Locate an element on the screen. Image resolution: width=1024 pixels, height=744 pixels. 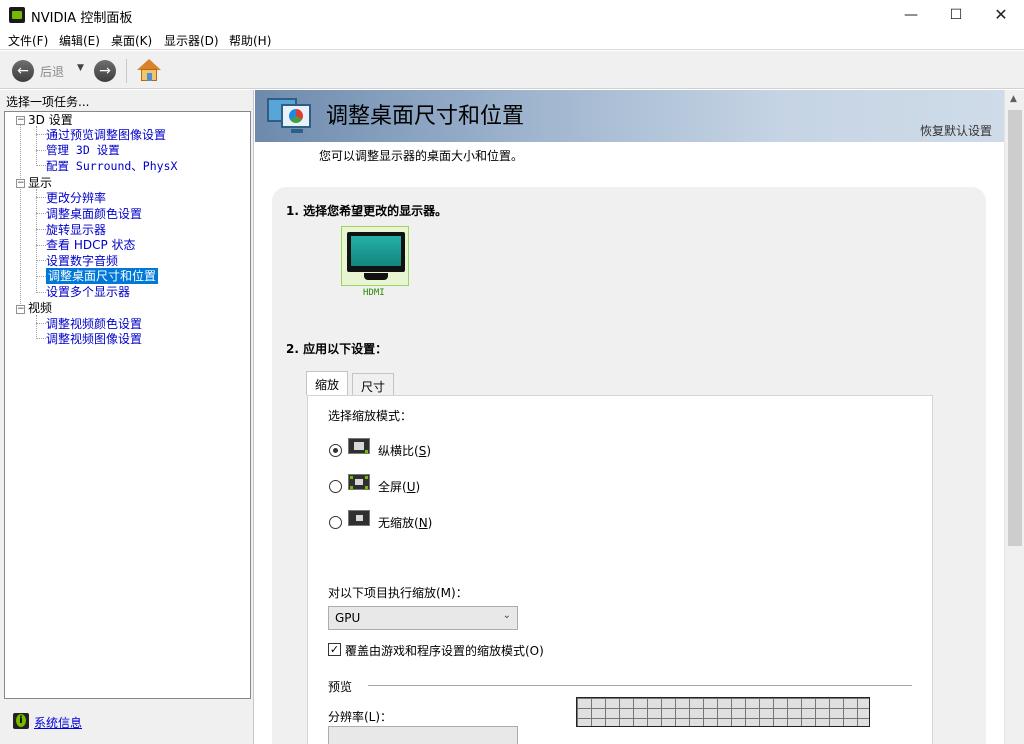
aspect-ratio-icon is located at coordinates (359, 446).